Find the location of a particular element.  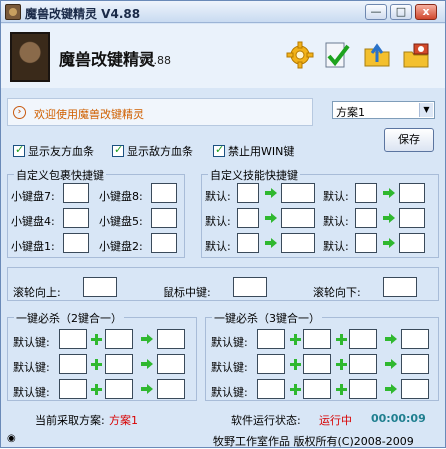

wheel-up-input is located at coordinates (100, 287).